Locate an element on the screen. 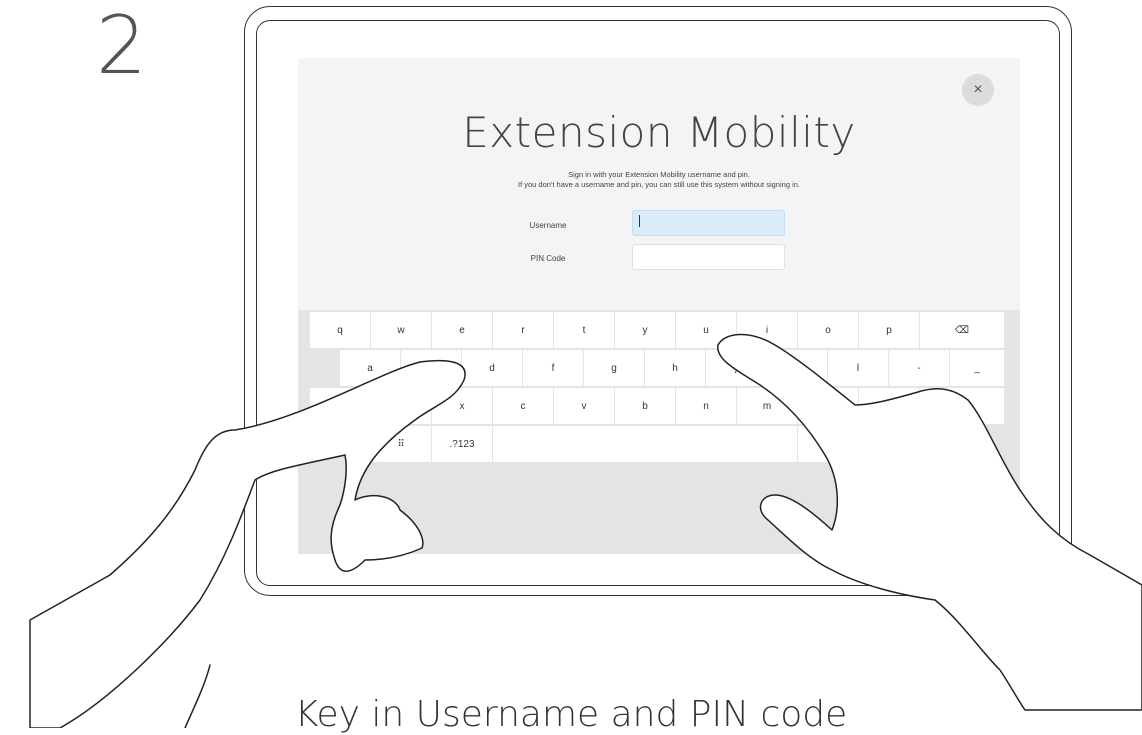 This screenshot has width=1142, height=735. key-underscore: _ is located at coordinates (977, 368).